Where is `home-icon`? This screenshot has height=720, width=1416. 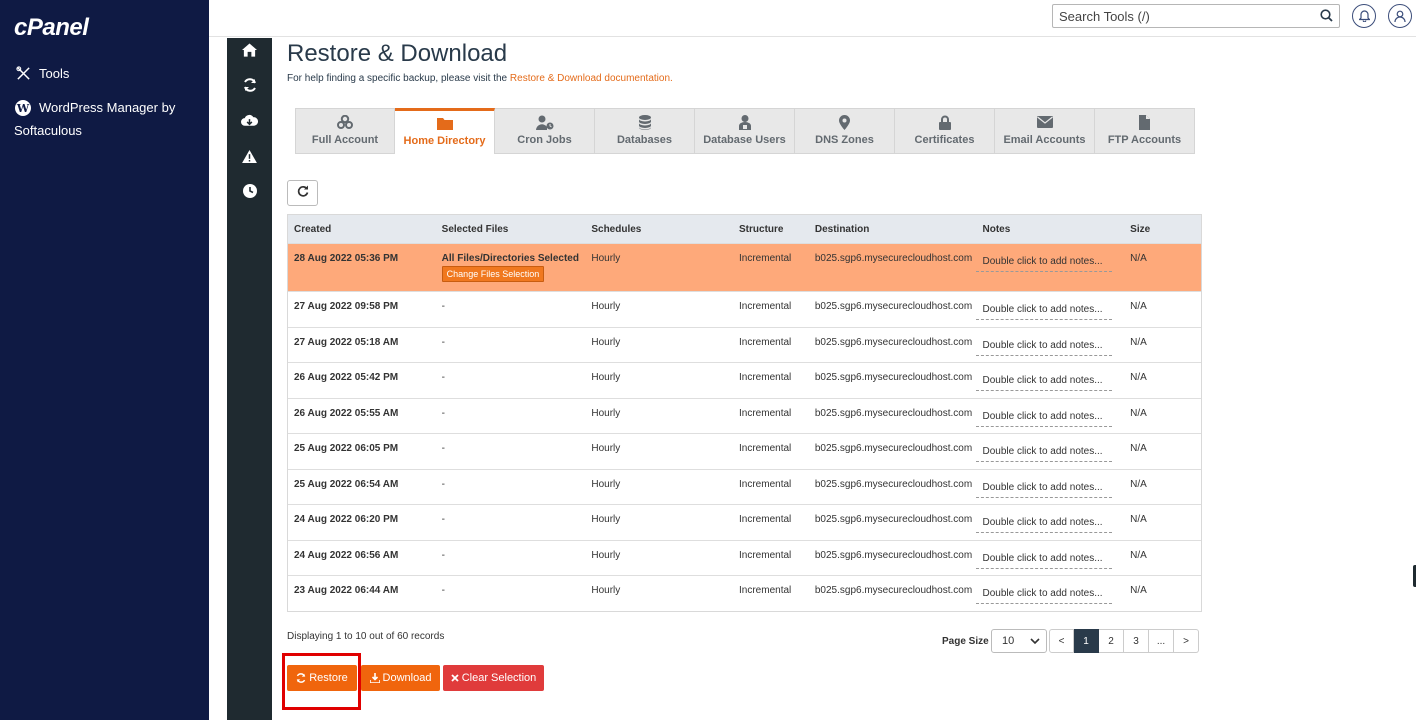 home-icon is located at coordinates (249, 50).